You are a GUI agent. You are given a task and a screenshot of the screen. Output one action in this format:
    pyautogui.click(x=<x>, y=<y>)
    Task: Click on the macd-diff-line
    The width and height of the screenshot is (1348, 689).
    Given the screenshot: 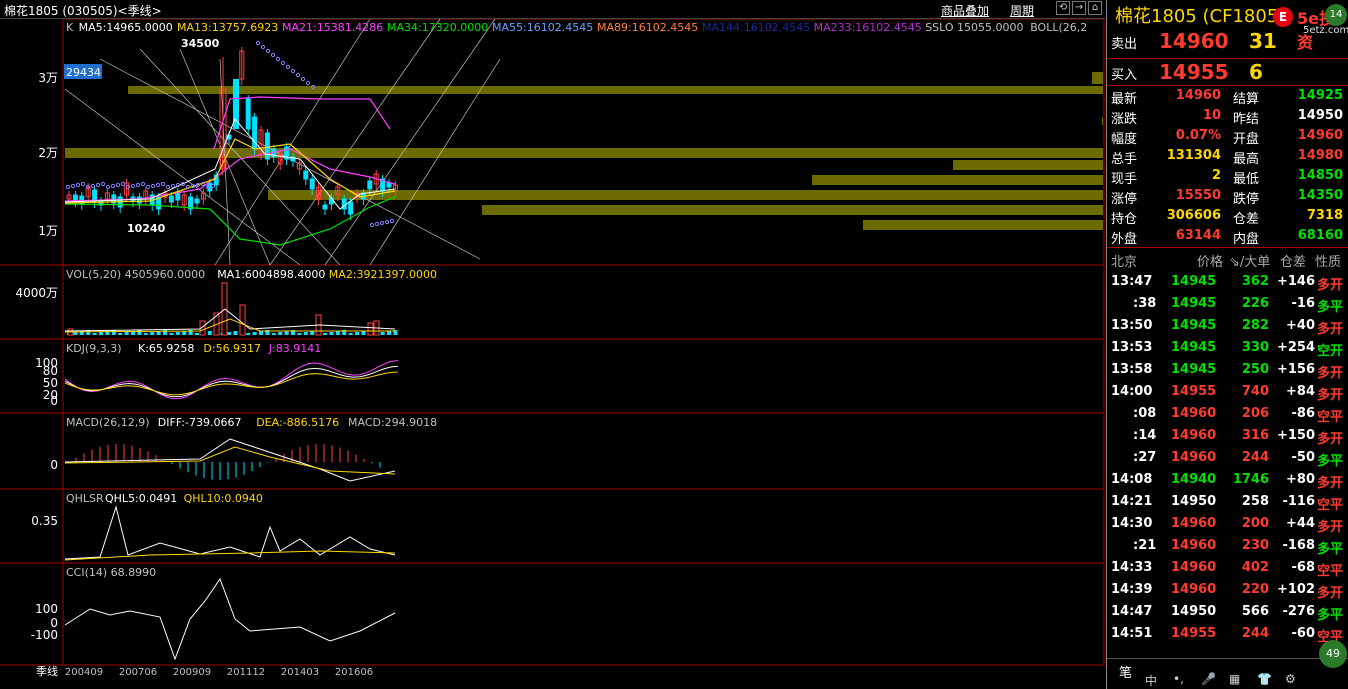 What is the action you would take?
    pyautogui.click(x=230, y=460)
    